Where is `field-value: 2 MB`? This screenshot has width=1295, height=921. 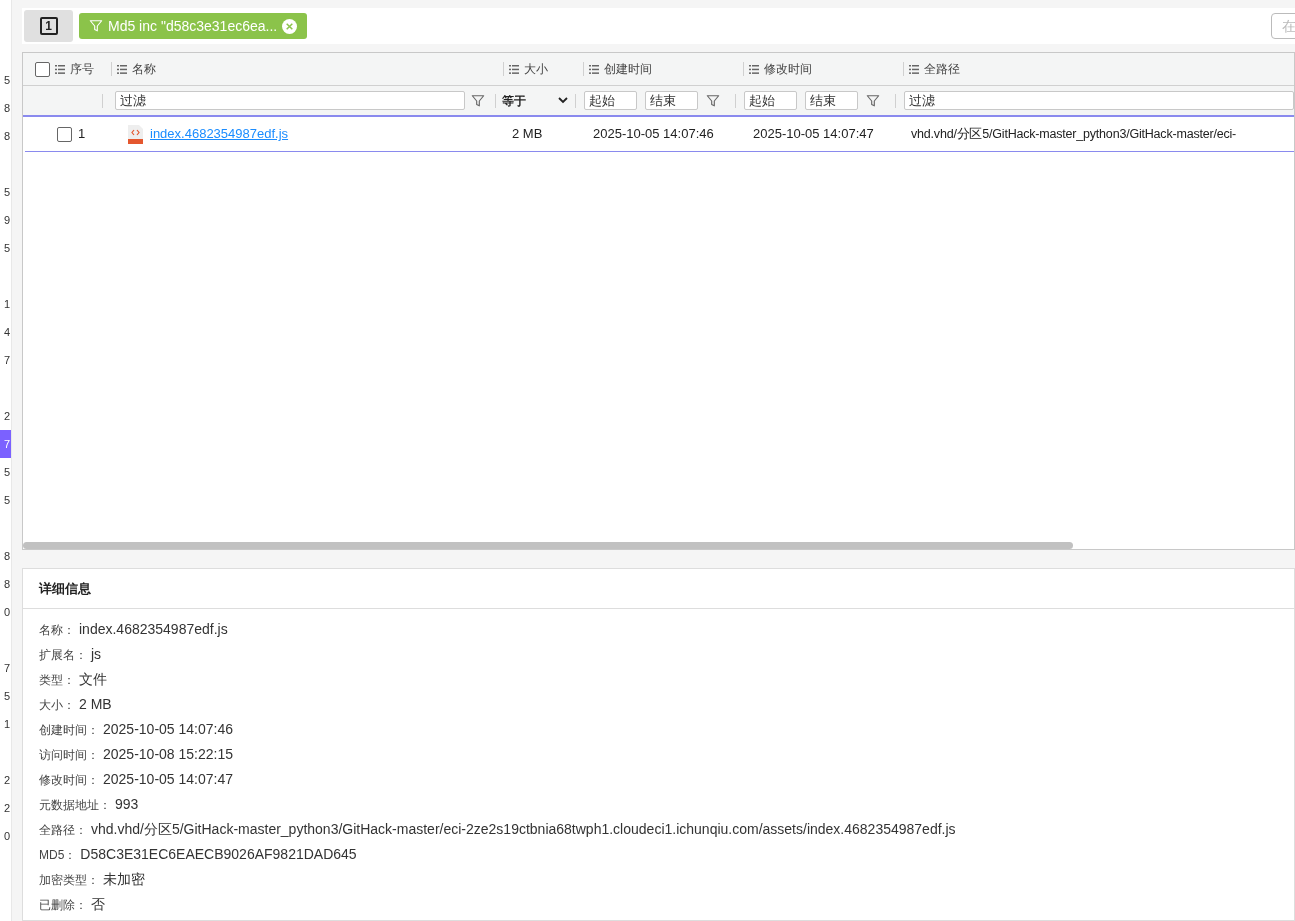 field-value: 2 MB is located at coordinates (95, 704).